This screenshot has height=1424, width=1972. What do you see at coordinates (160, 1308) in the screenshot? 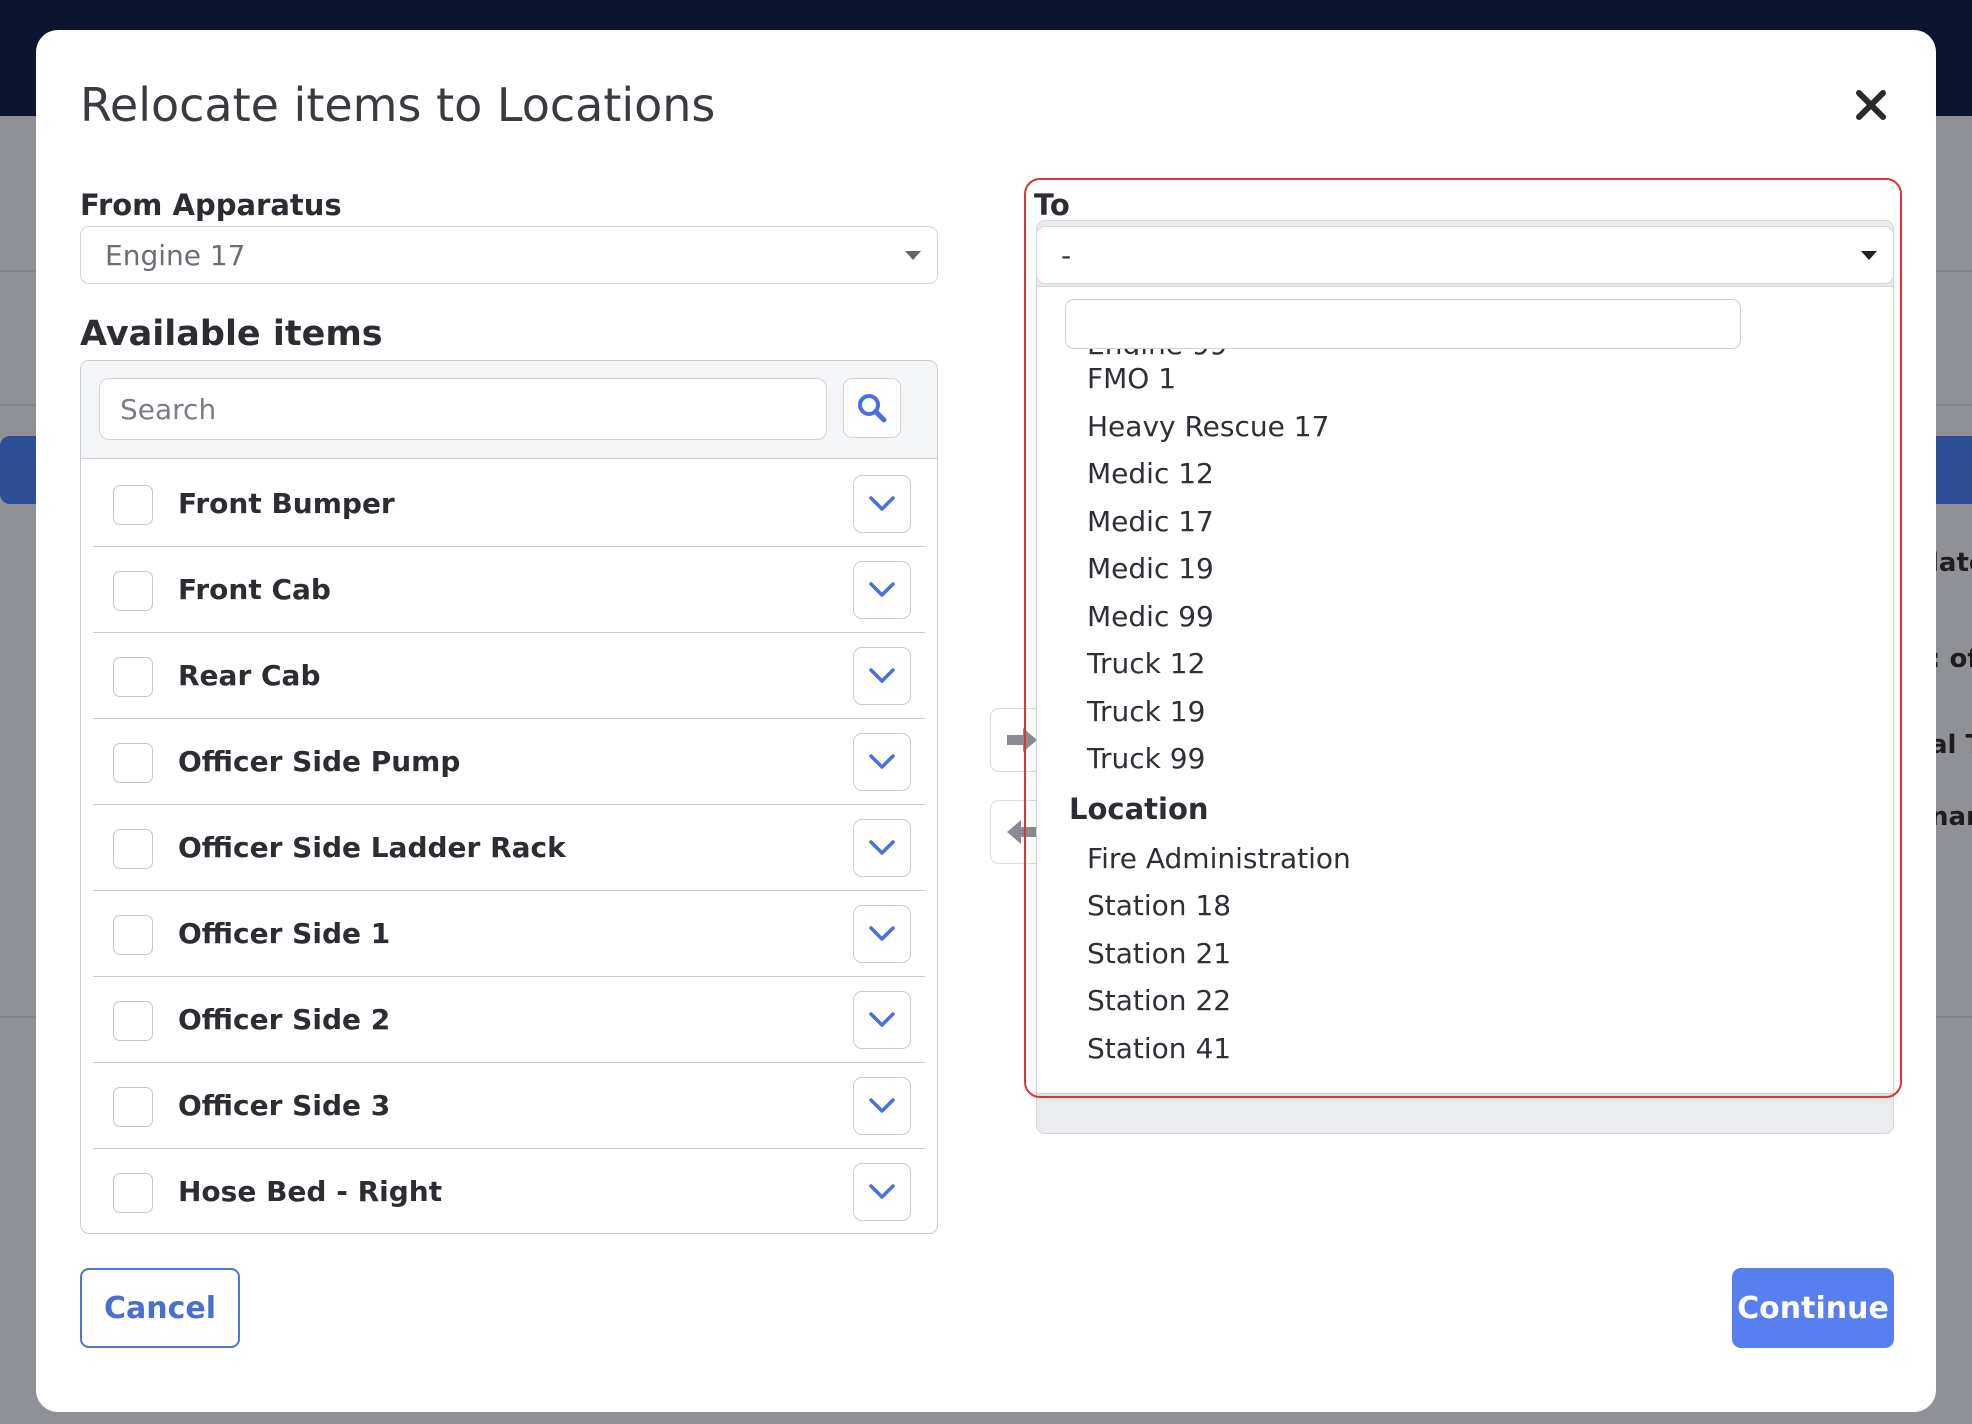
I see `cancel-button: Cancel` at bounding box center [160, 1308].